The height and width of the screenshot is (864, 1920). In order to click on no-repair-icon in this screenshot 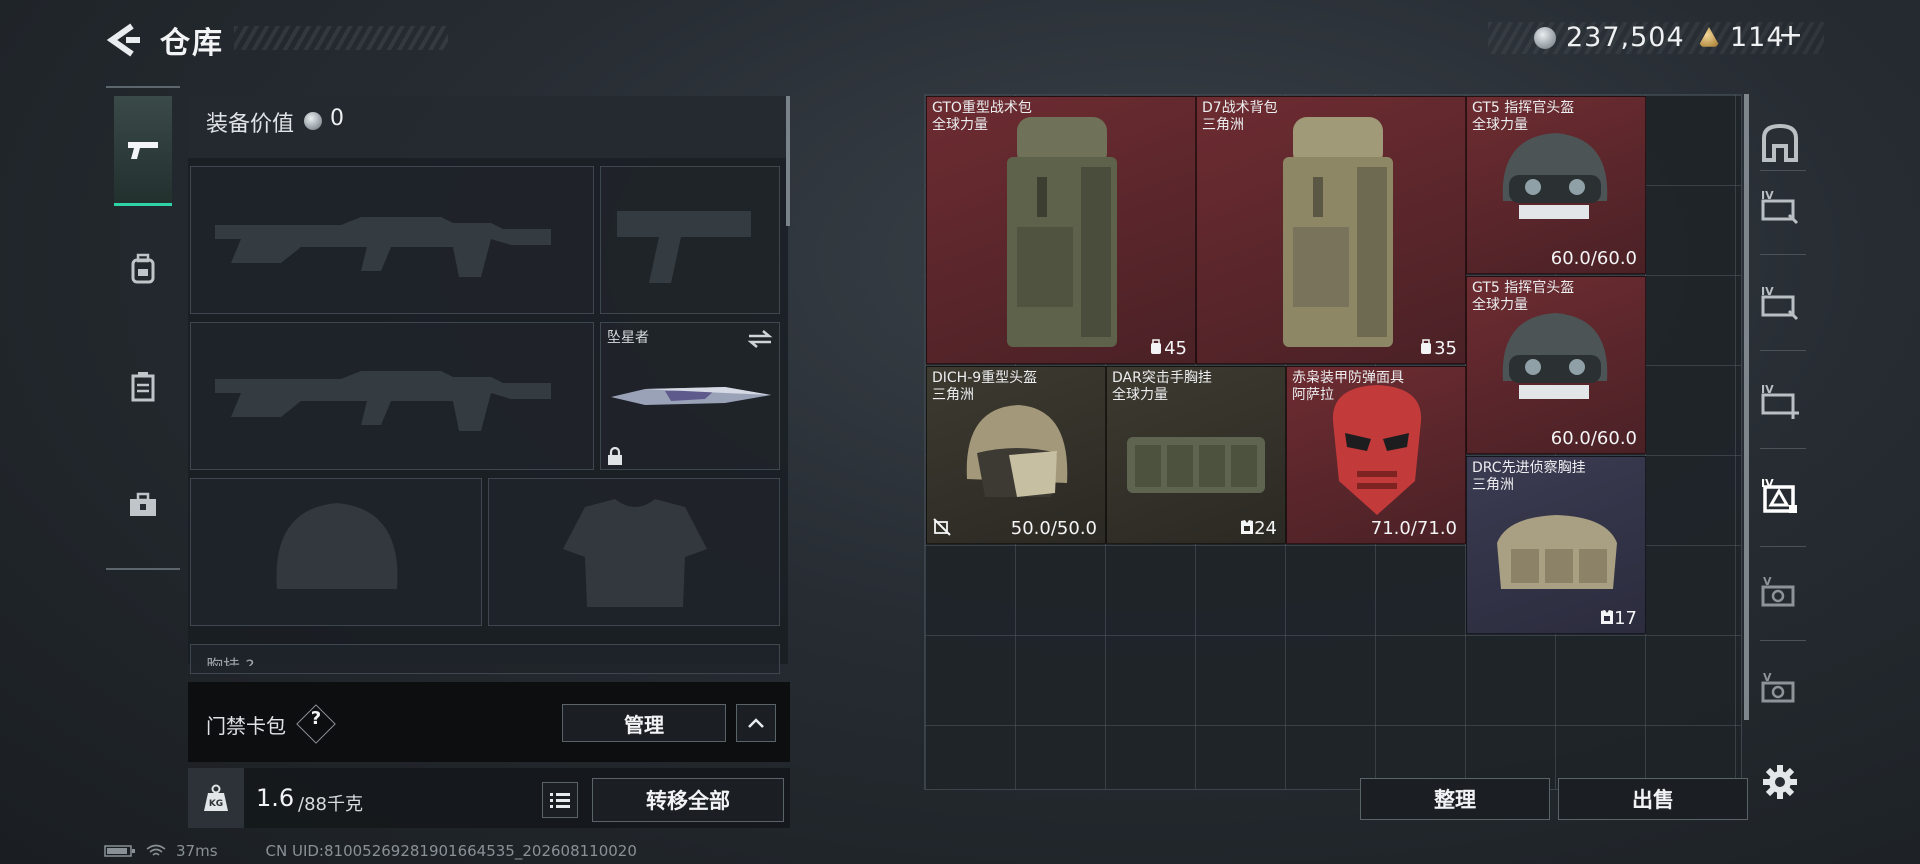, I will do `click(942, 527)`.